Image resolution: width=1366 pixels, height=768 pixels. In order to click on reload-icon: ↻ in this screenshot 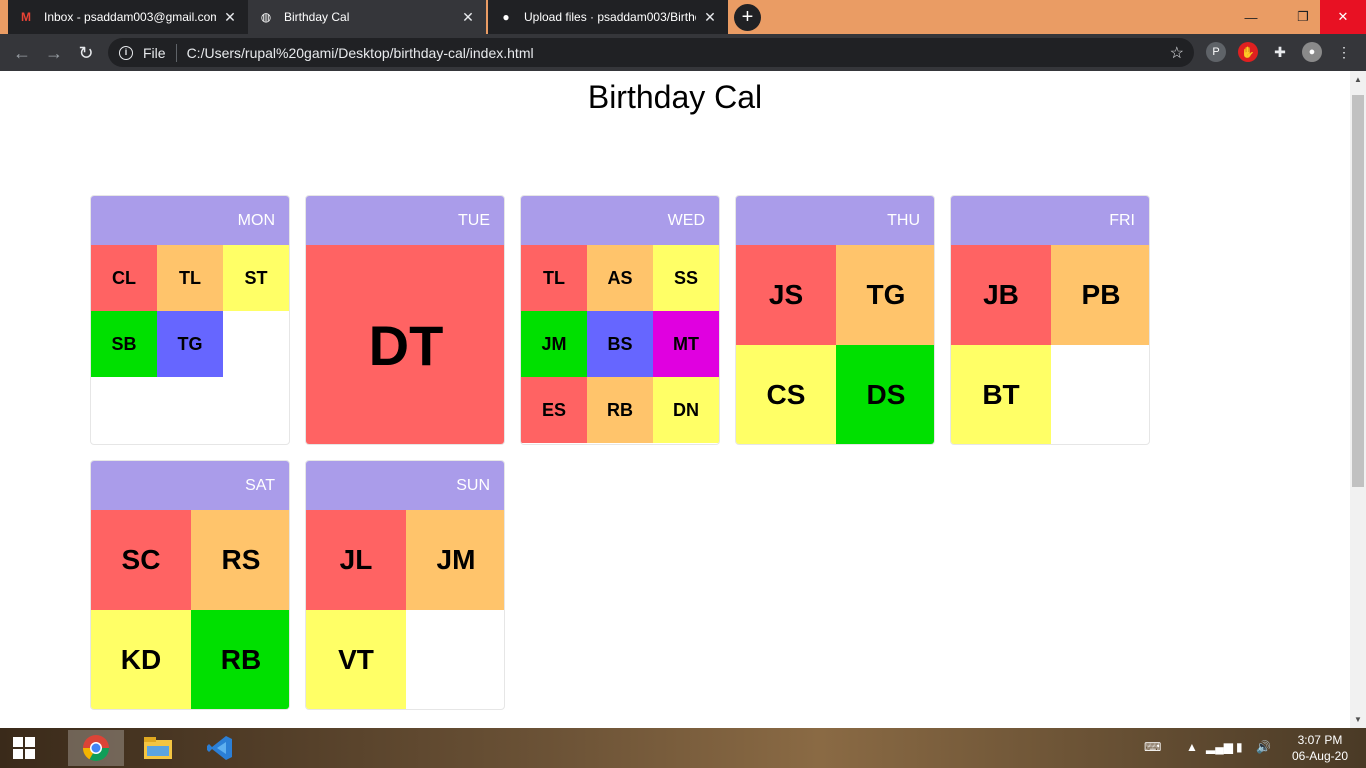, I will do `click(86, 53)`.